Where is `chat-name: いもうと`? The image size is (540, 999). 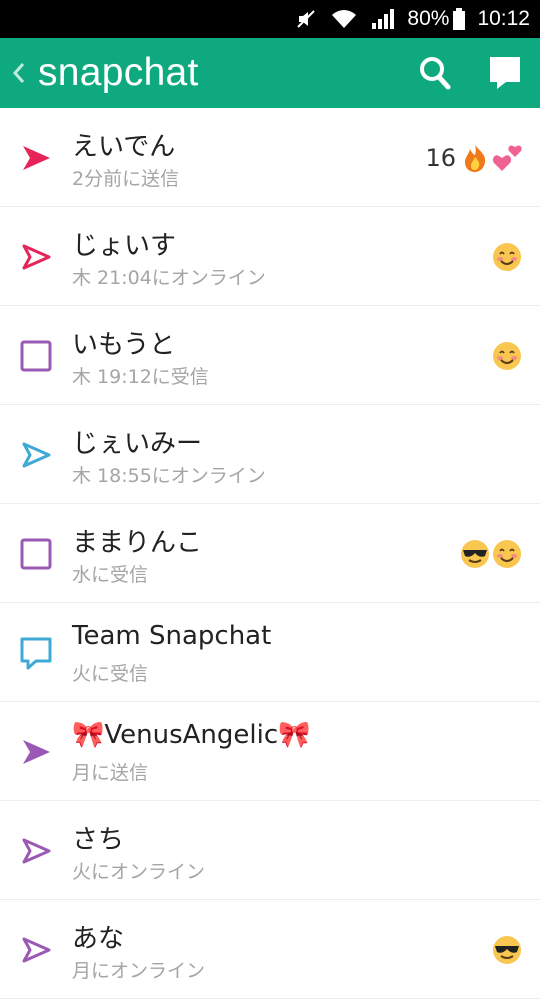 chat-name: いもうと is located at coordinates (124, 345).